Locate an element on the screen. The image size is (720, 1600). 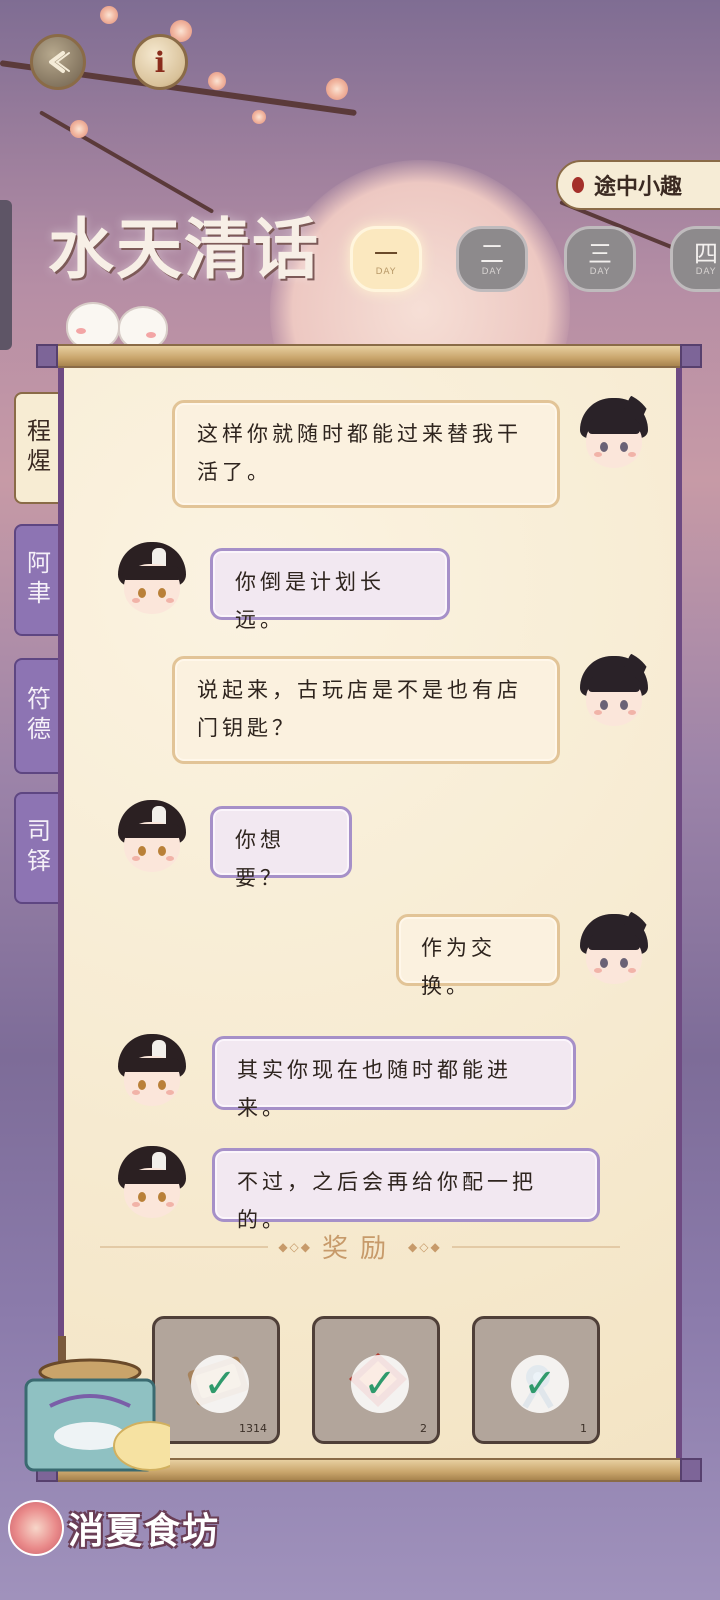
side-tab-fude: 符德 is located at coordinates (36, 716).